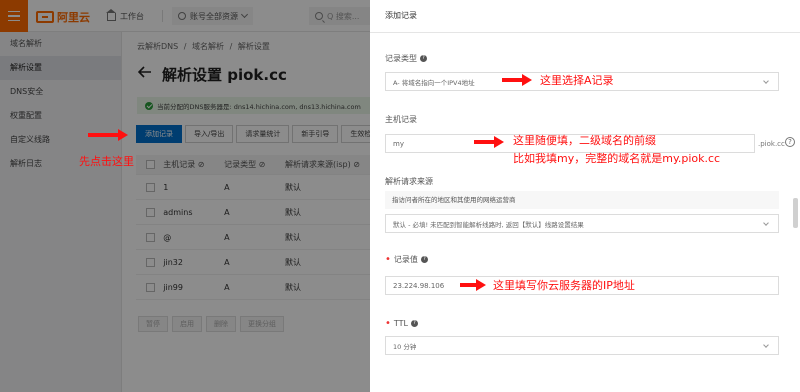  I want to click on back-arrow-icon, so click(145, 72).